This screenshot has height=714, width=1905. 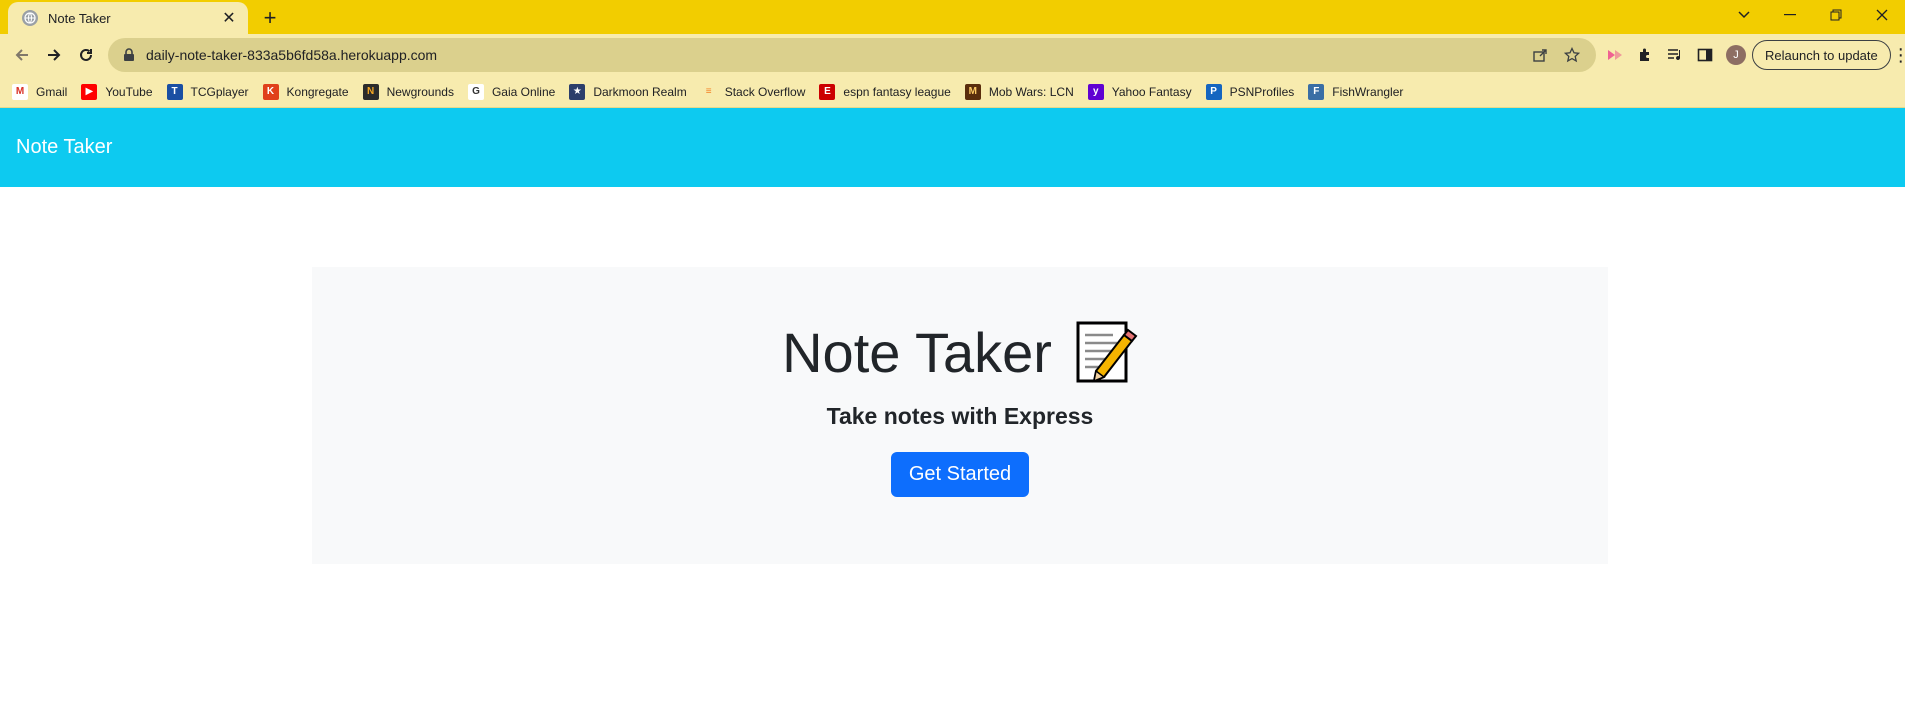 I want to click on restore-icon, so click(x=1836, y=15).